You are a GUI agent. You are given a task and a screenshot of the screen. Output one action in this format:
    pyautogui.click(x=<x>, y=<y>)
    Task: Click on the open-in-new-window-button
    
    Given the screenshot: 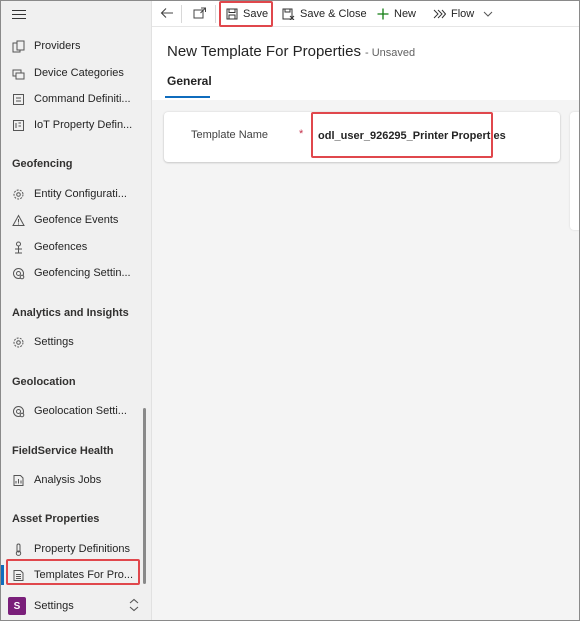 What is the action you would take?
    pyautogui.click(x=202, y=14)
    